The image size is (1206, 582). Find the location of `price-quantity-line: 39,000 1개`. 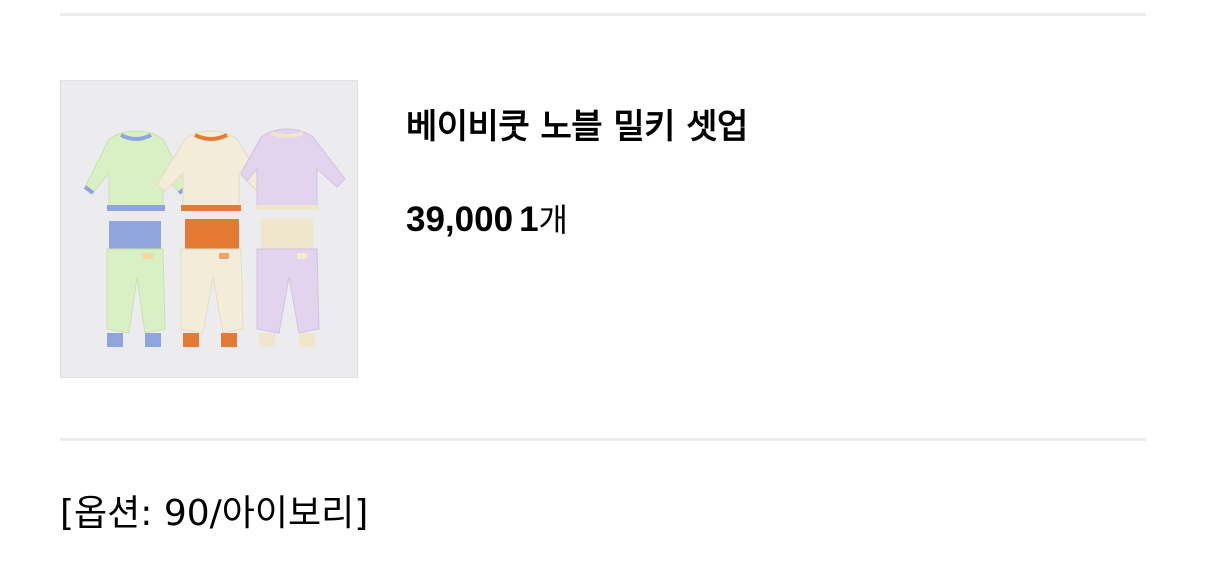

price-quantity-line: 39,000 1개 is located at coordinates (487, 223).